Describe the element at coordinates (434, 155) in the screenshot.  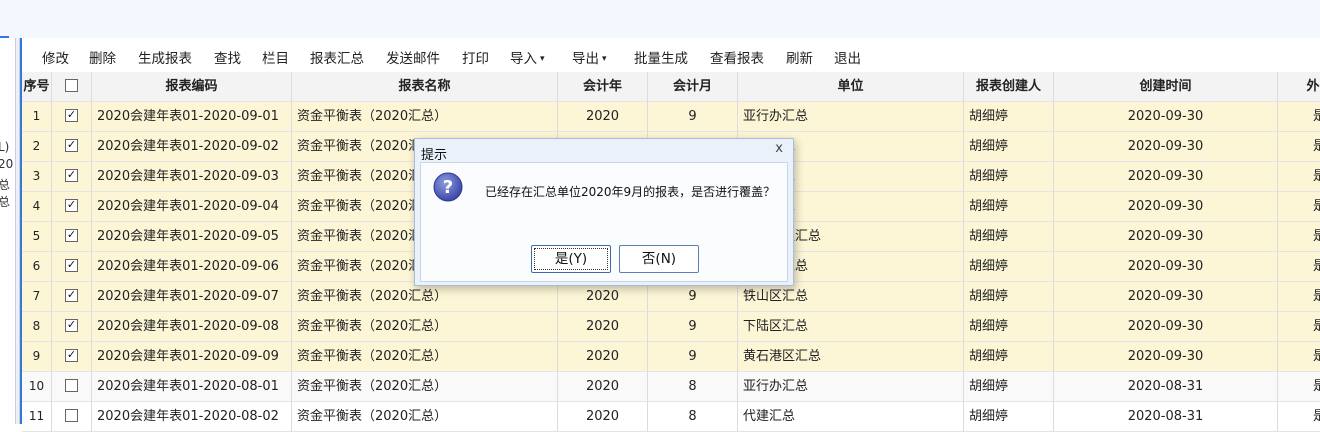
I see `dialog-title: 提示` at that location.